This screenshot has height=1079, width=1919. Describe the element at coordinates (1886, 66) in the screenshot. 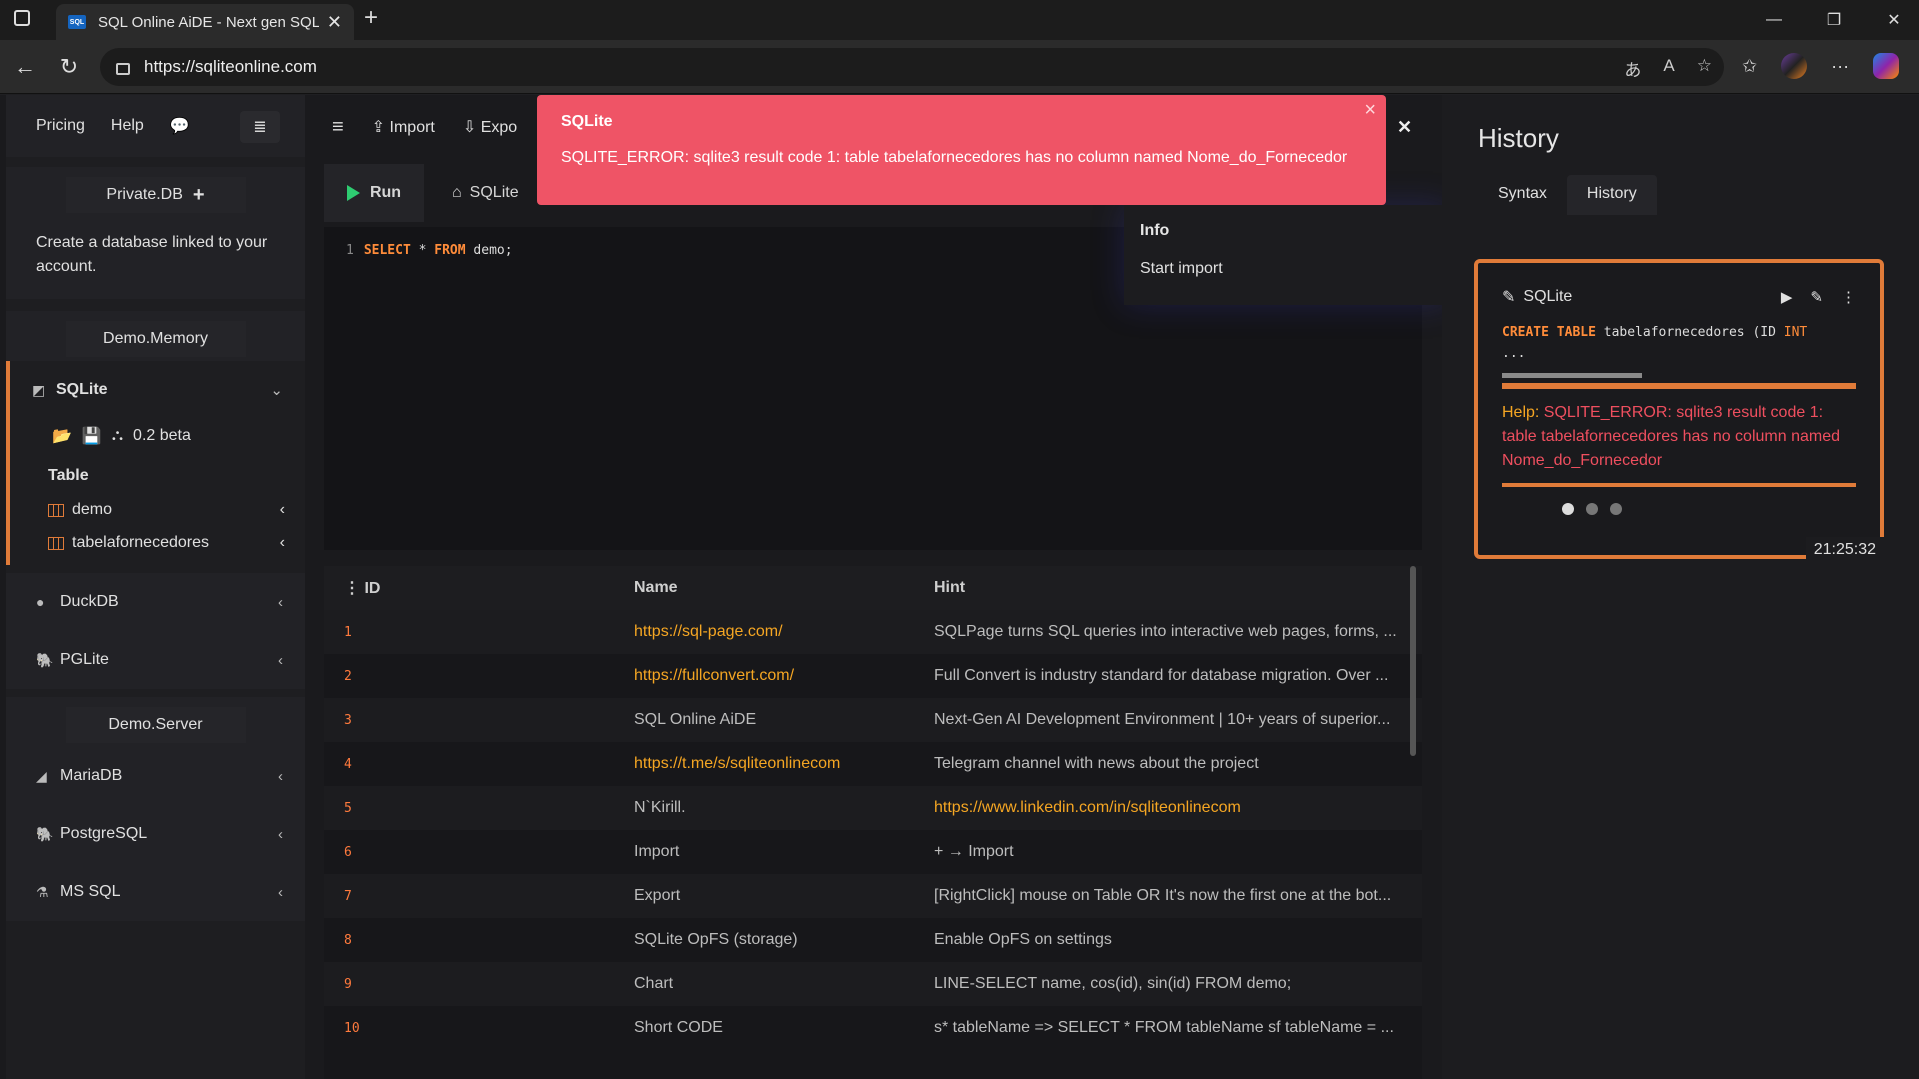

I see `copilot-icon` at that location.